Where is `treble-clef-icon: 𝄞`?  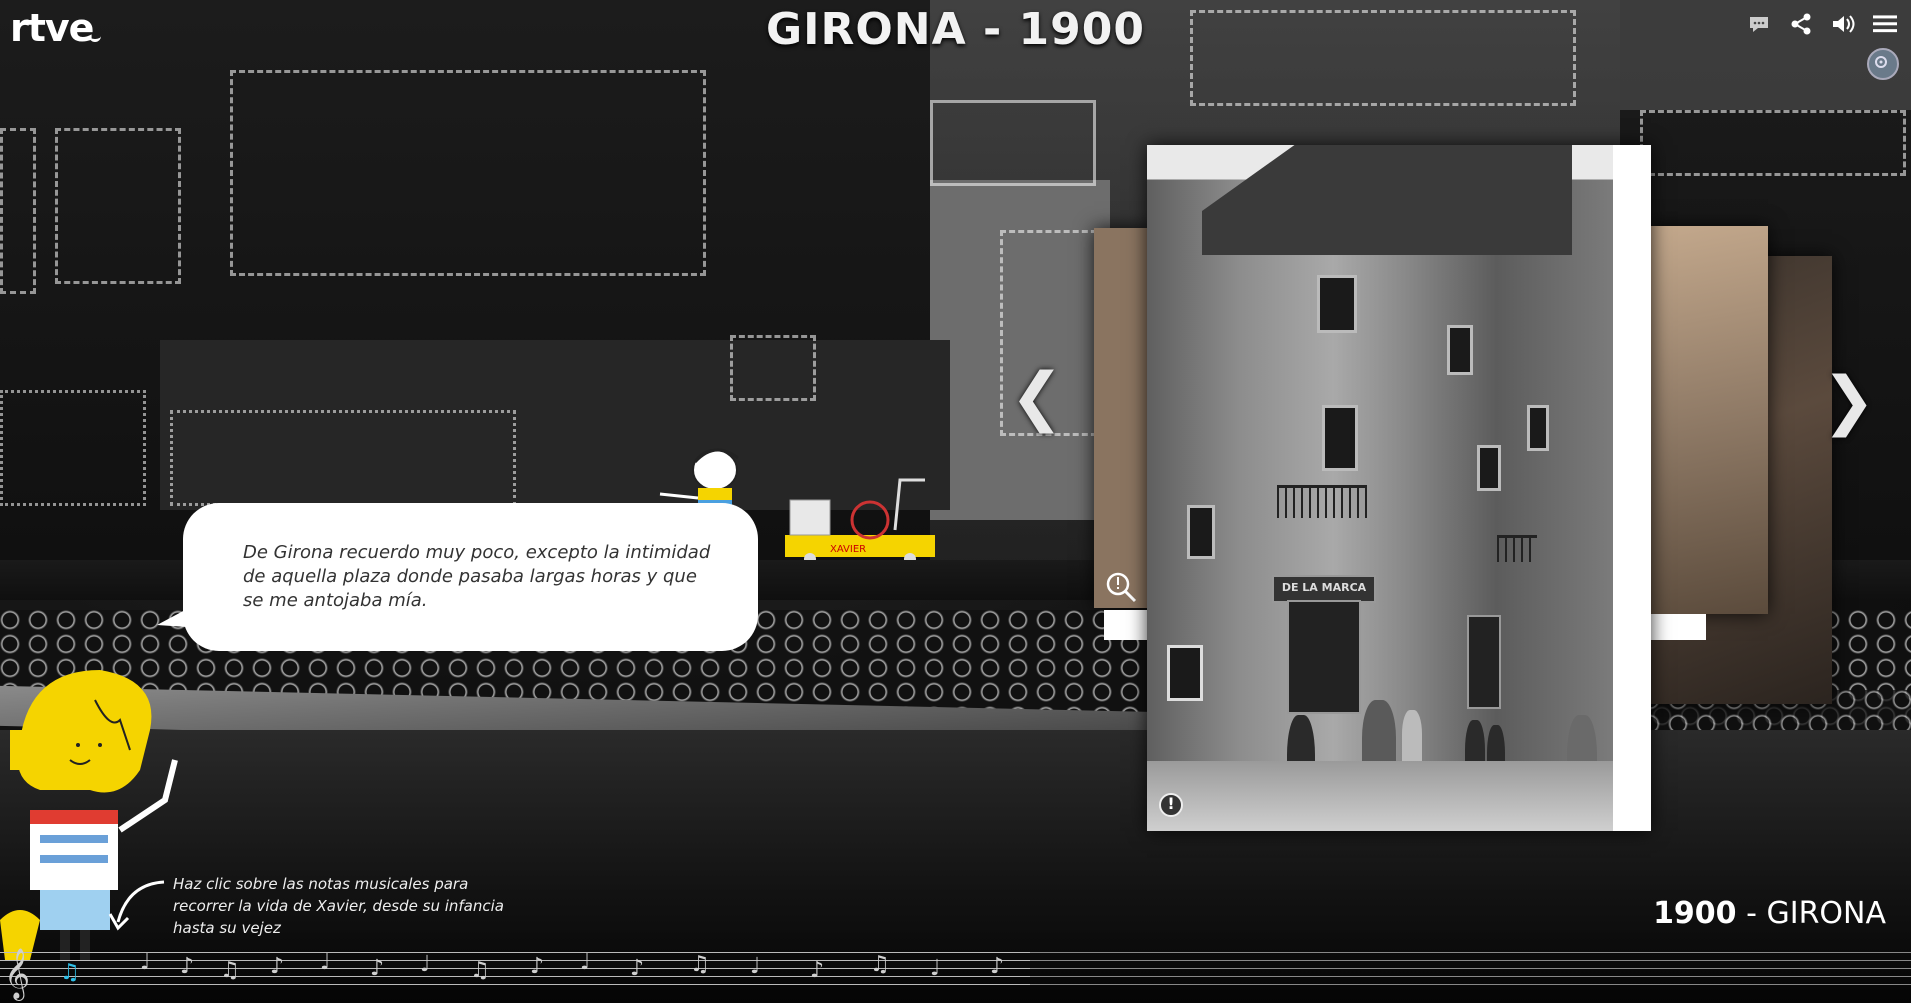
treble-clef-icon: 𝄞 is located at coordinates (17, 973).